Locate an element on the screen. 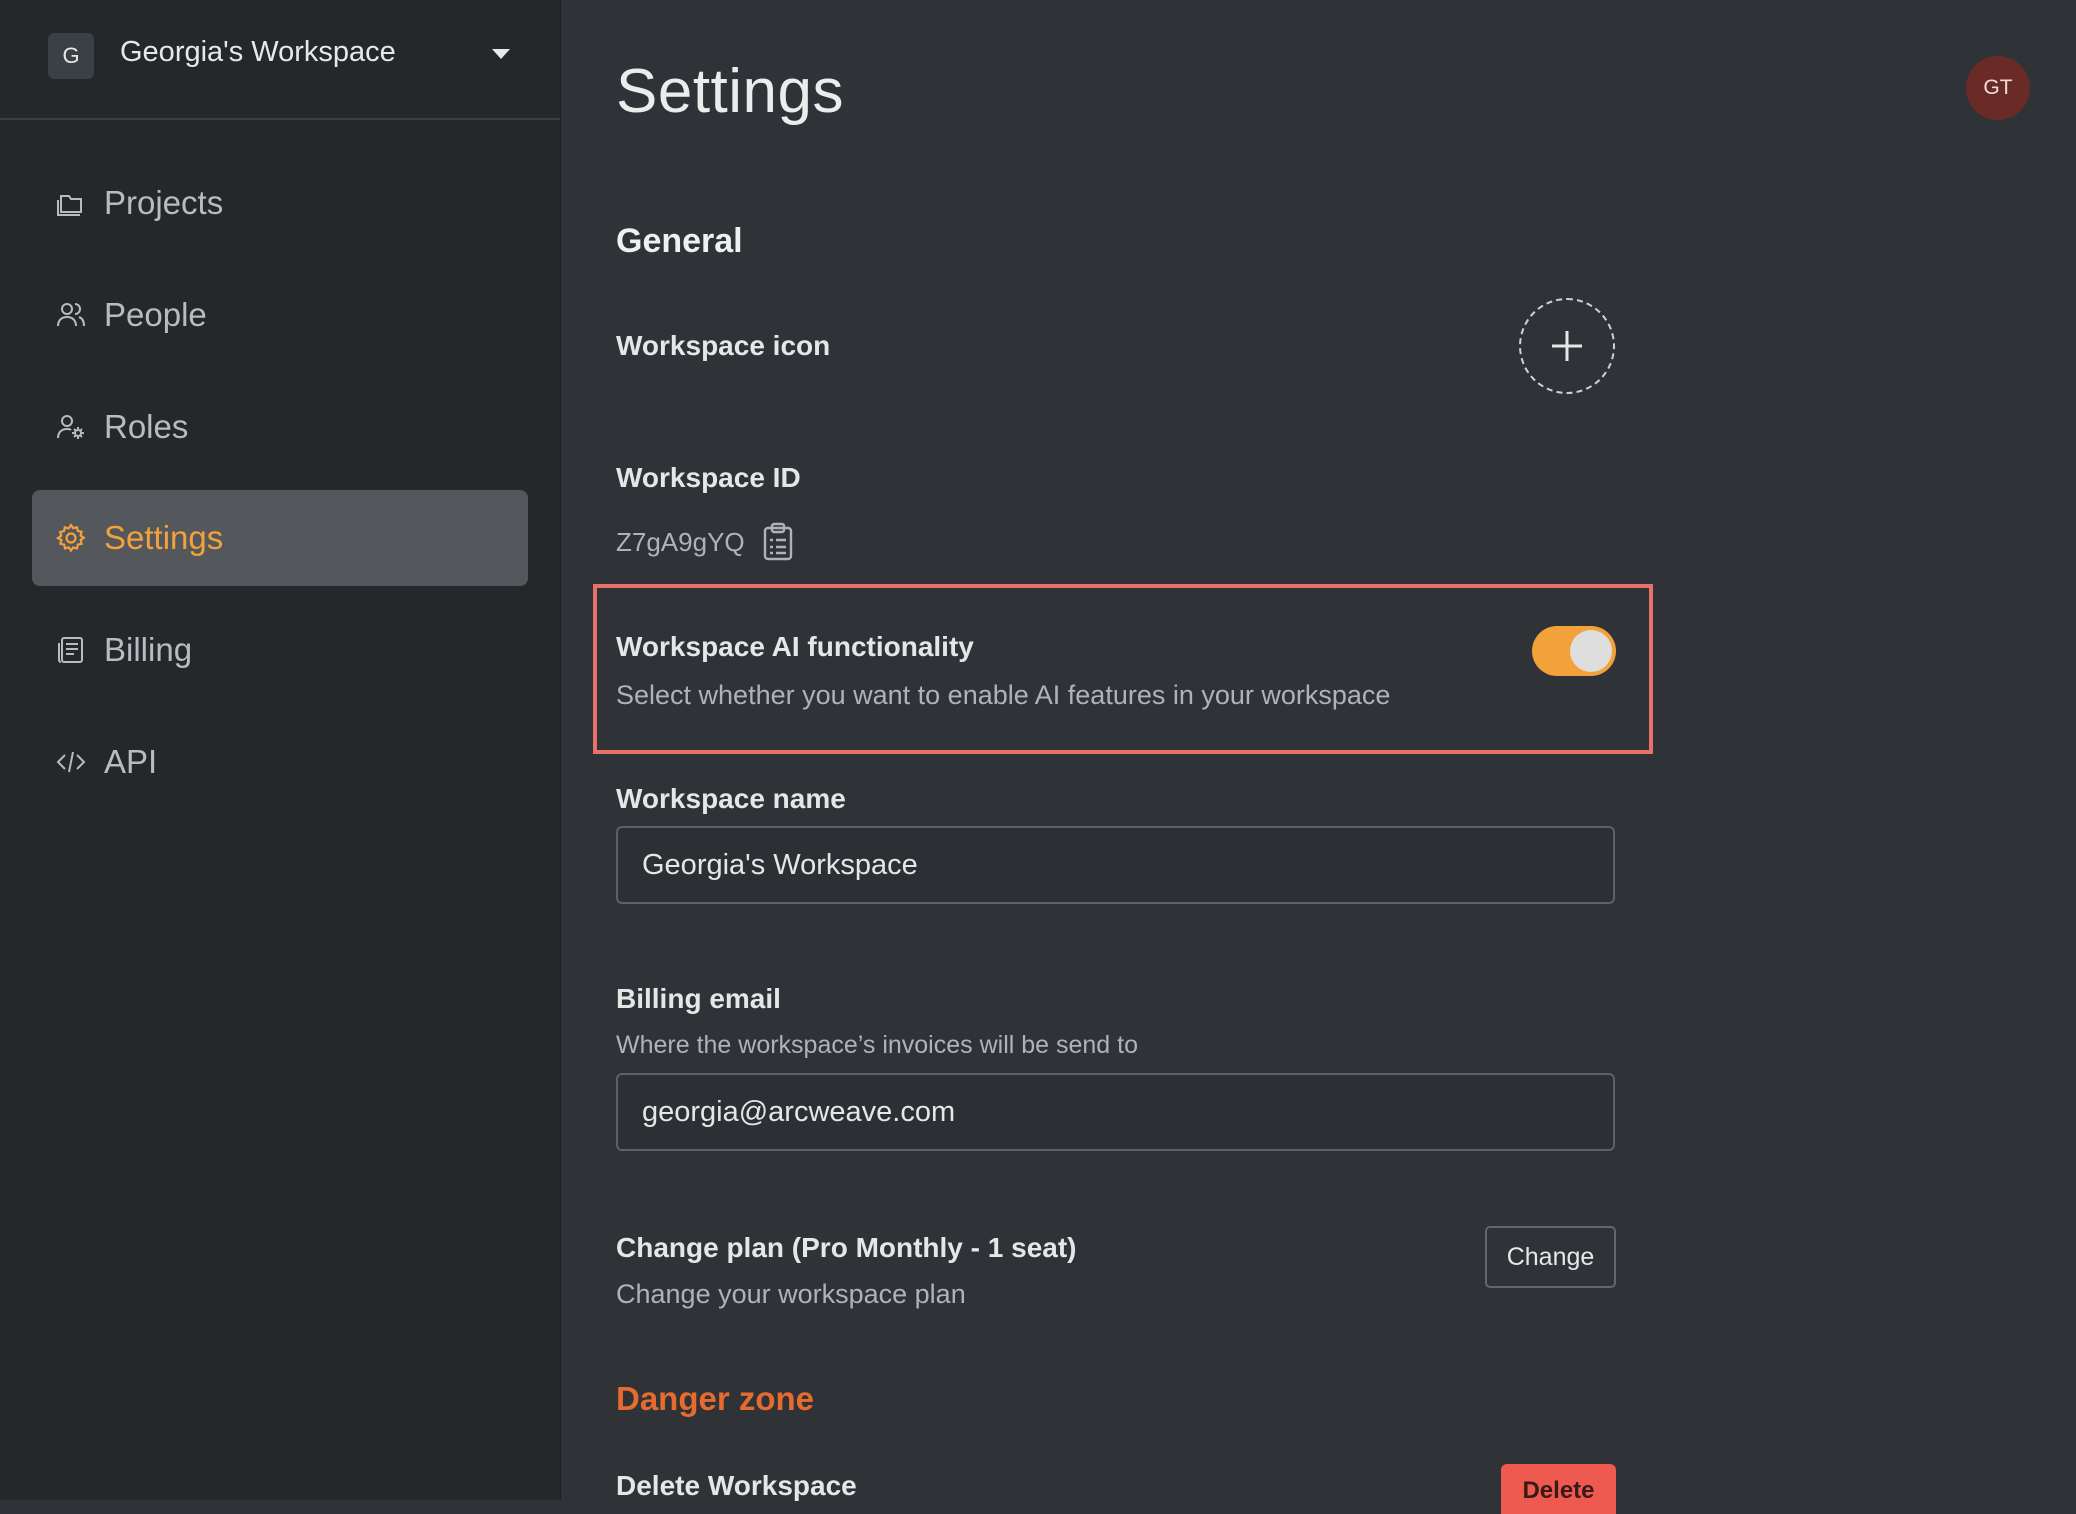 The image size is (2076, 1514). workspace-icon-label: Workspace icon is located at coordinates (723, 345).